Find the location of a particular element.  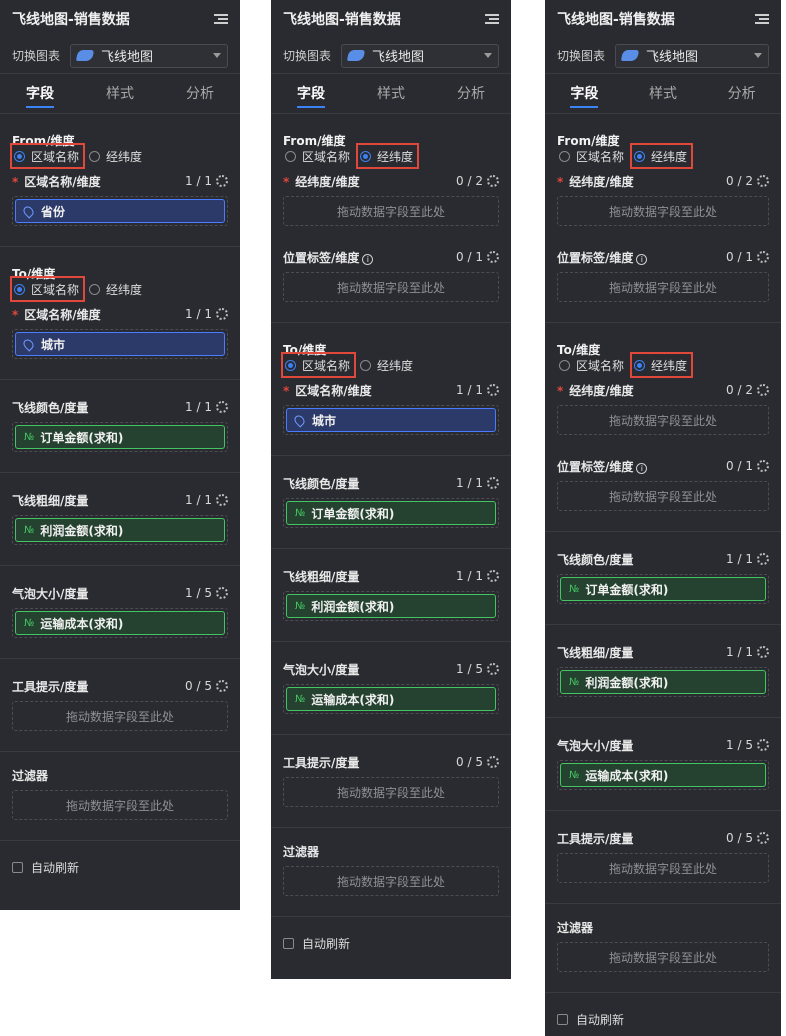

dimension-pill: 省份 is located at coordinates (120, 211).